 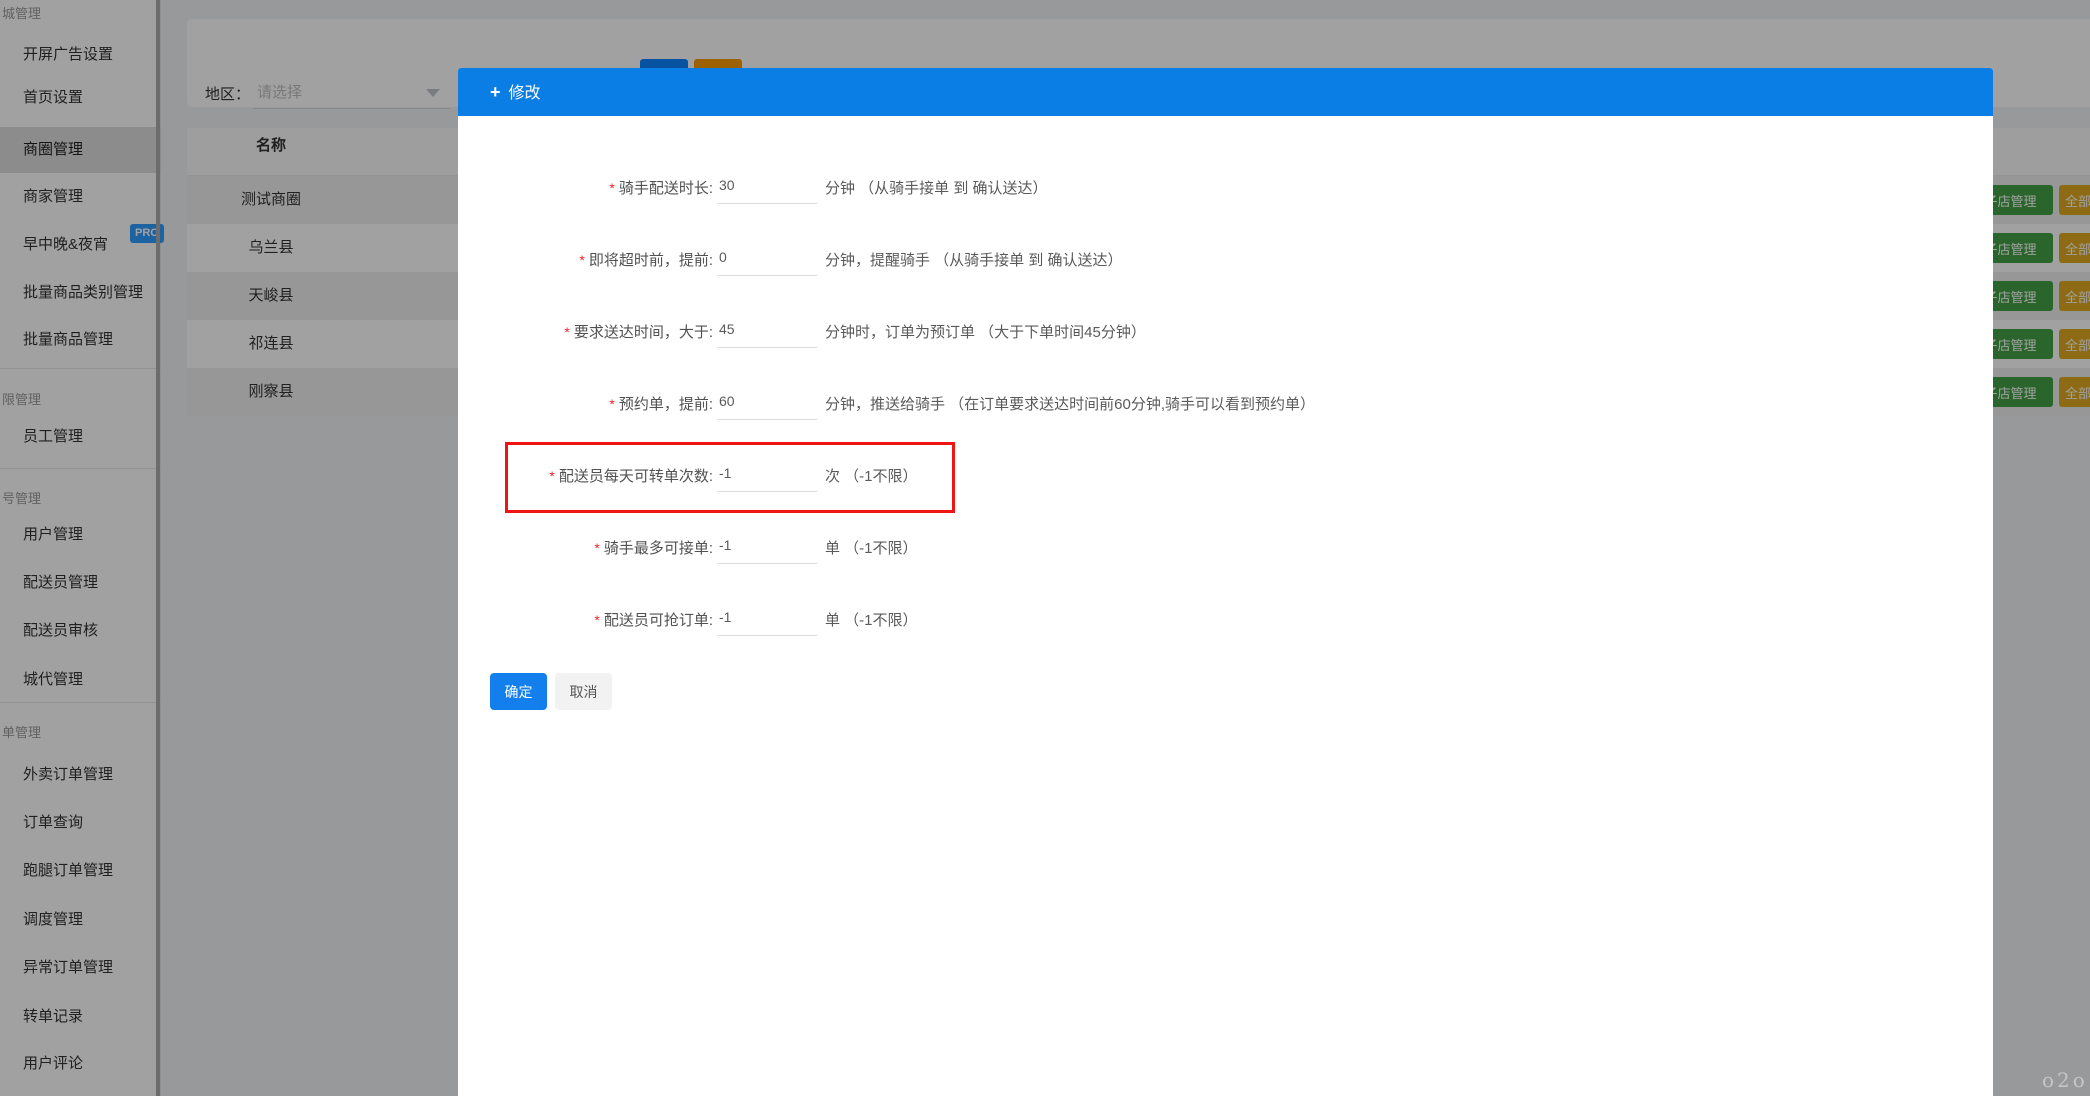 I want to click on field-label: * 配送员可抢订单:, so click(x=653, y=620).